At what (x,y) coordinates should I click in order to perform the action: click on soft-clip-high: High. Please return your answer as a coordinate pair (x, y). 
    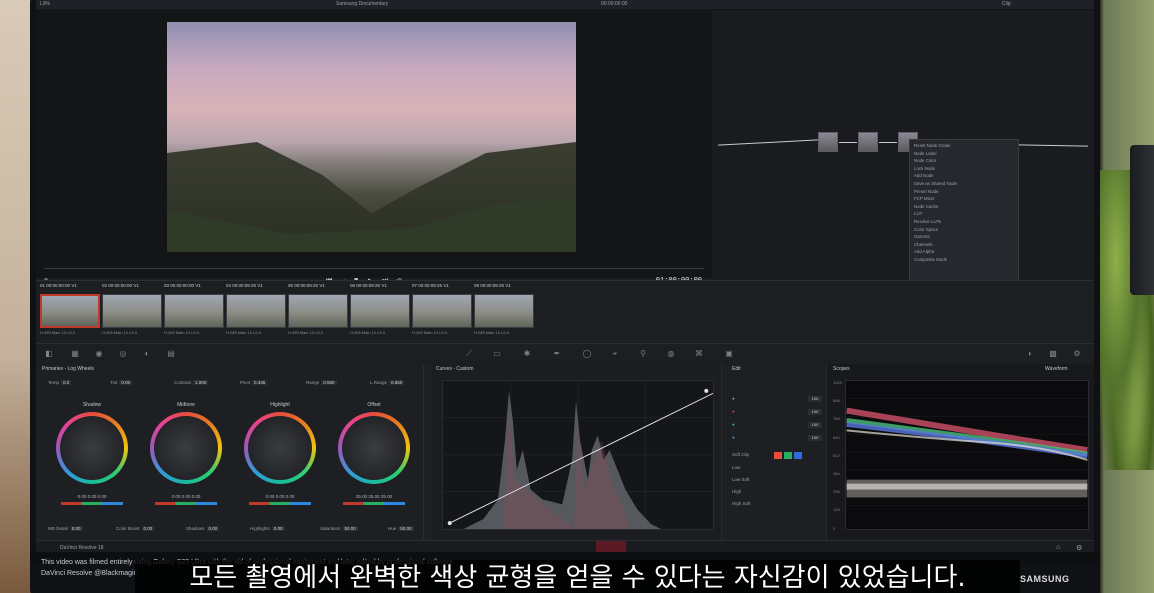
    Looking at the image, I should click on (777, 491).